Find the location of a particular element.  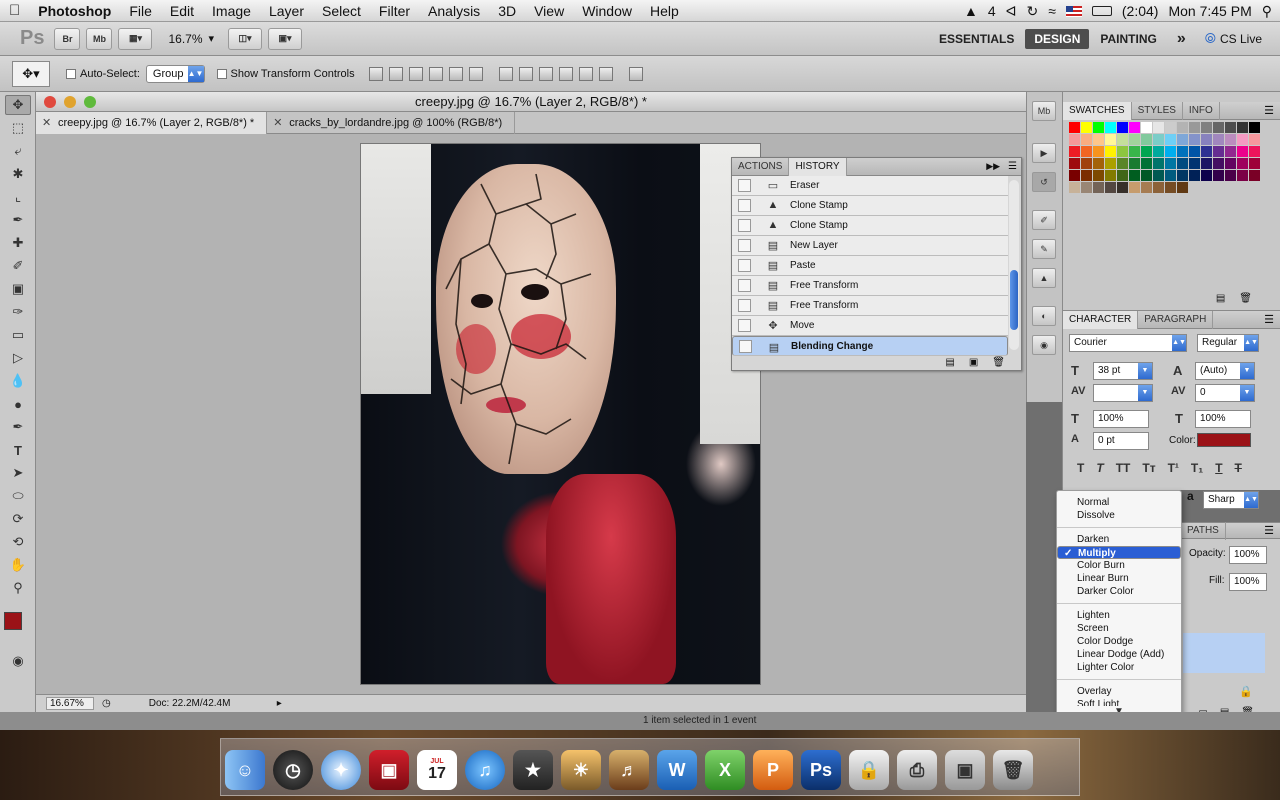

battery-icon is located at coordinates (1101, 11).